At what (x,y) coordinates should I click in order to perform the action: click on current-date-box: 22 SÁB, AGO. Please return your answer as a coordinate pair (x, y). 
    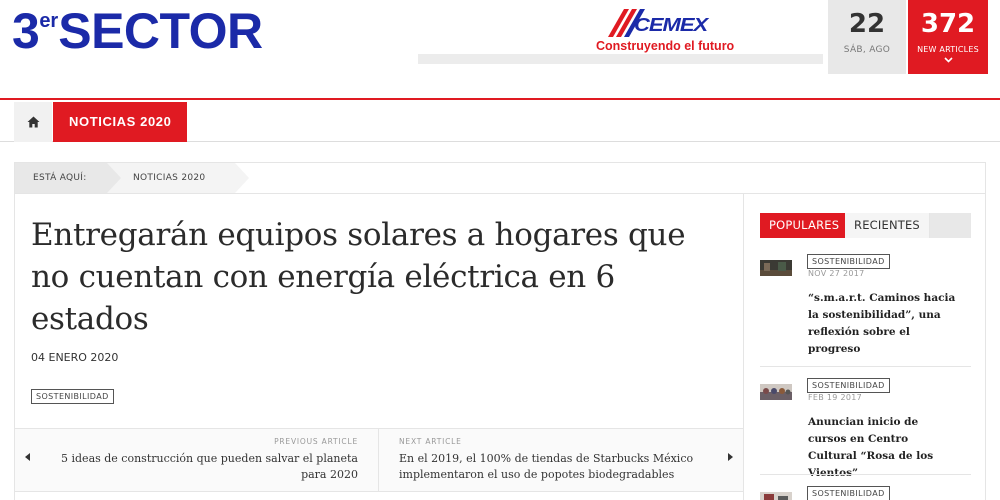
    Looking at the image, I should click on (867, 37).